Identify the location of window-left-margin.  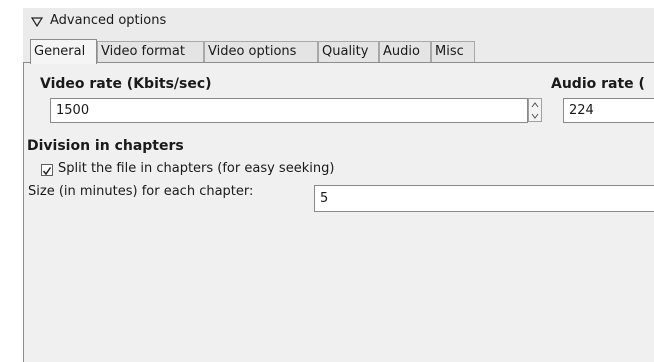
(11, 171).